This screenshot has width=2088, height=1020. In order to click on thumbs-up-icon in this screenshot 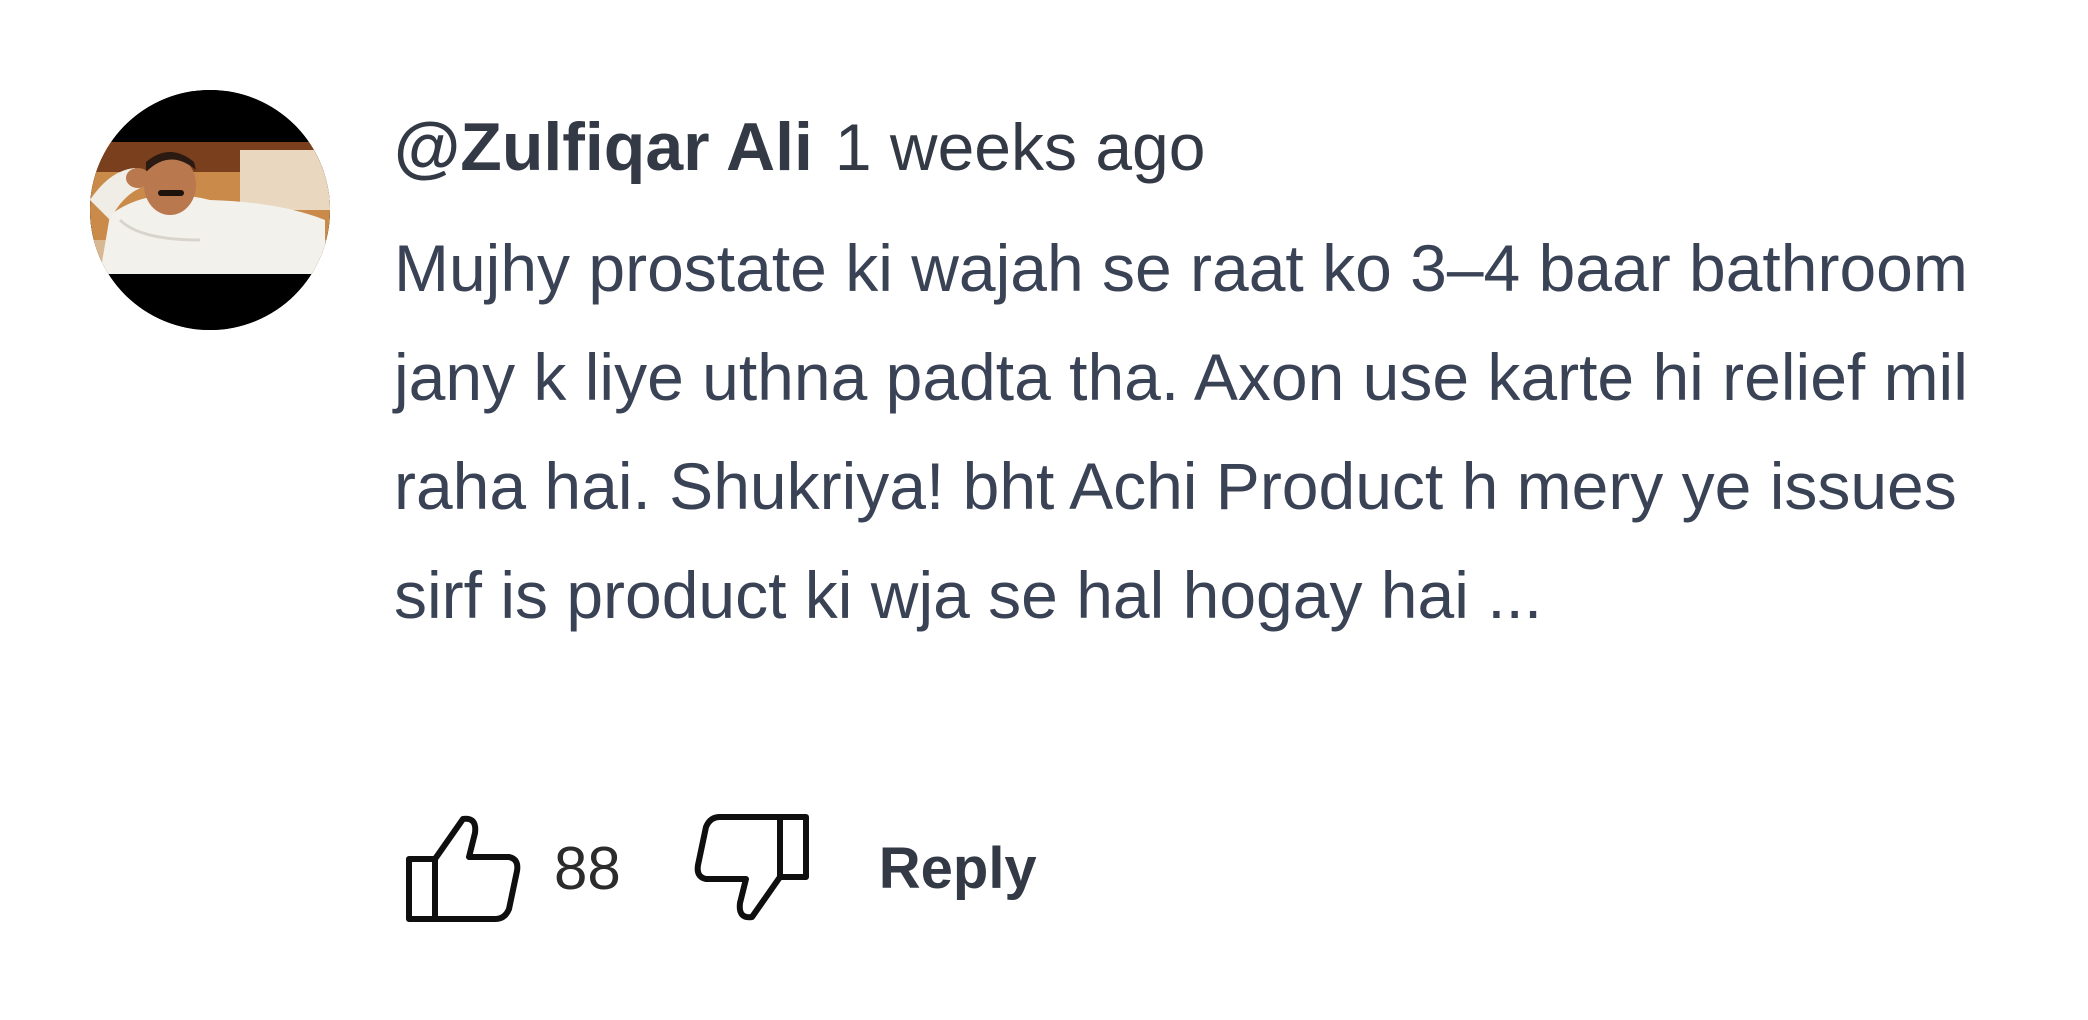, I will do `click(463, 868)`.